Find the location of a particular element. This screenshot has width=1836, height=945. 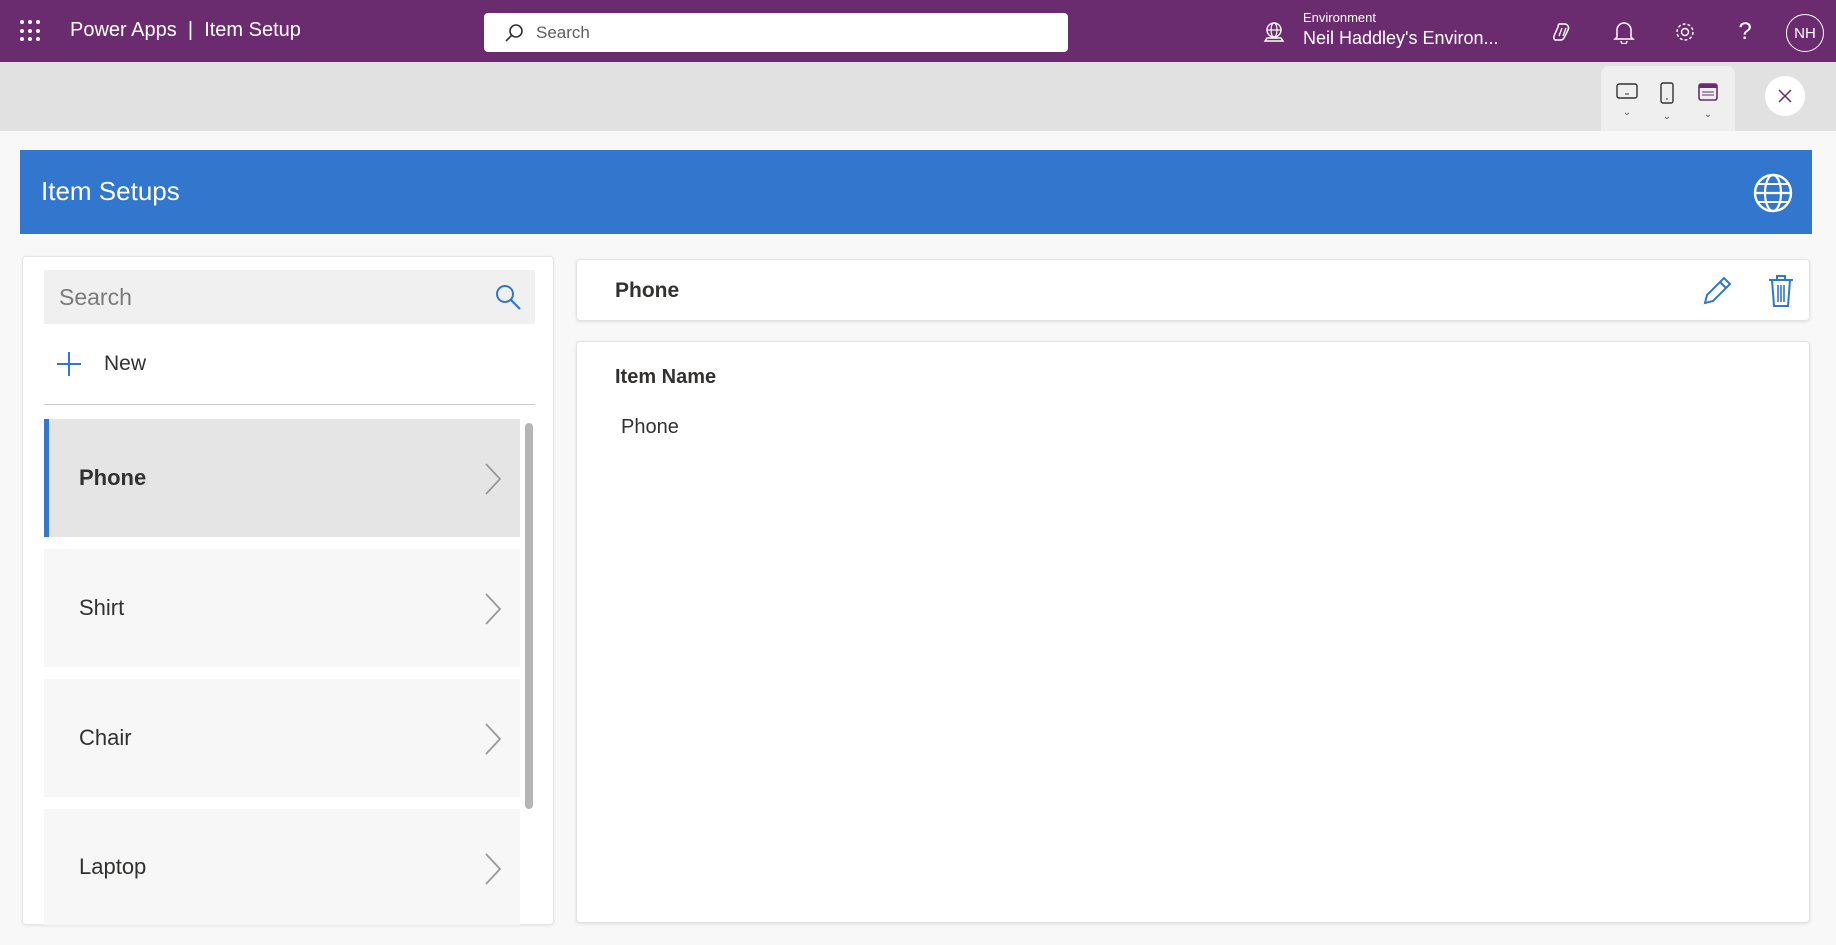

list-item: Laptop is located at coordinates (282, 867).